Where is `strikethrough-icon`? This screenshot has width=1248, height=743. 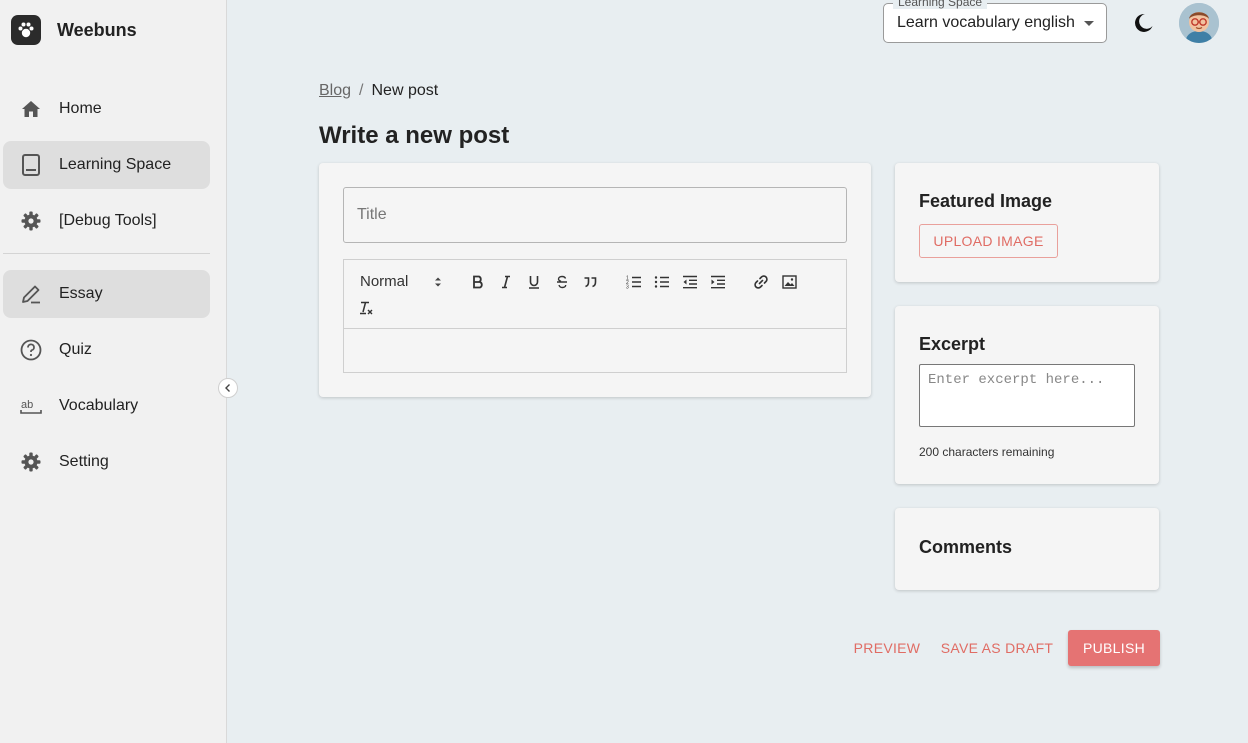 strikethrough-icon is located at coordinates (562, 282).